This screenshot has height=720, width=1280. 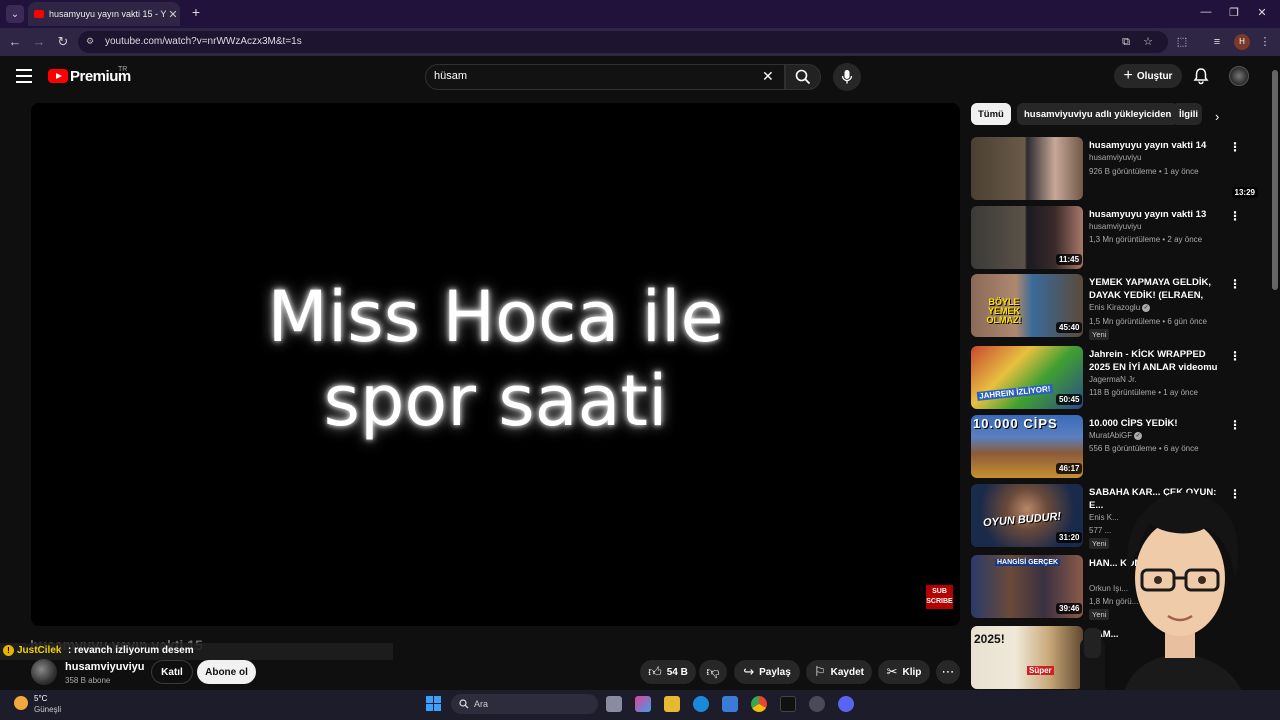 I want to click on create-button: + Oluştur, so click(x=1148, y=76).